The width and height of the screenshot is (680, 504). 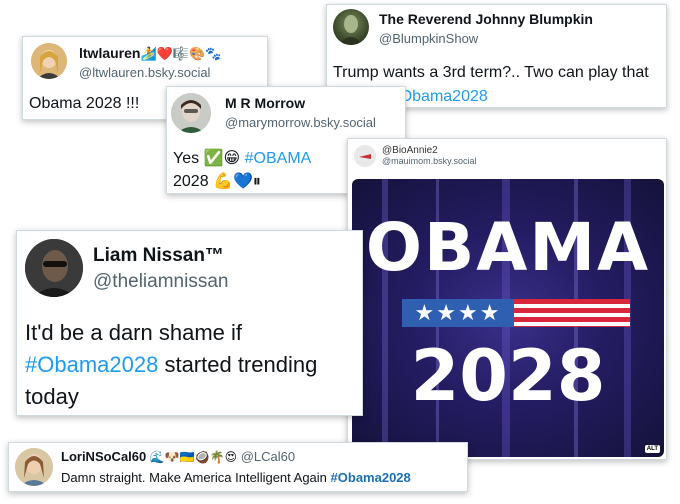 I want to click on author-name: LoriNSoCal60 🌊🐶🇺🇦🥥🌴😍 @LCal60, so click(x=178, y=456).